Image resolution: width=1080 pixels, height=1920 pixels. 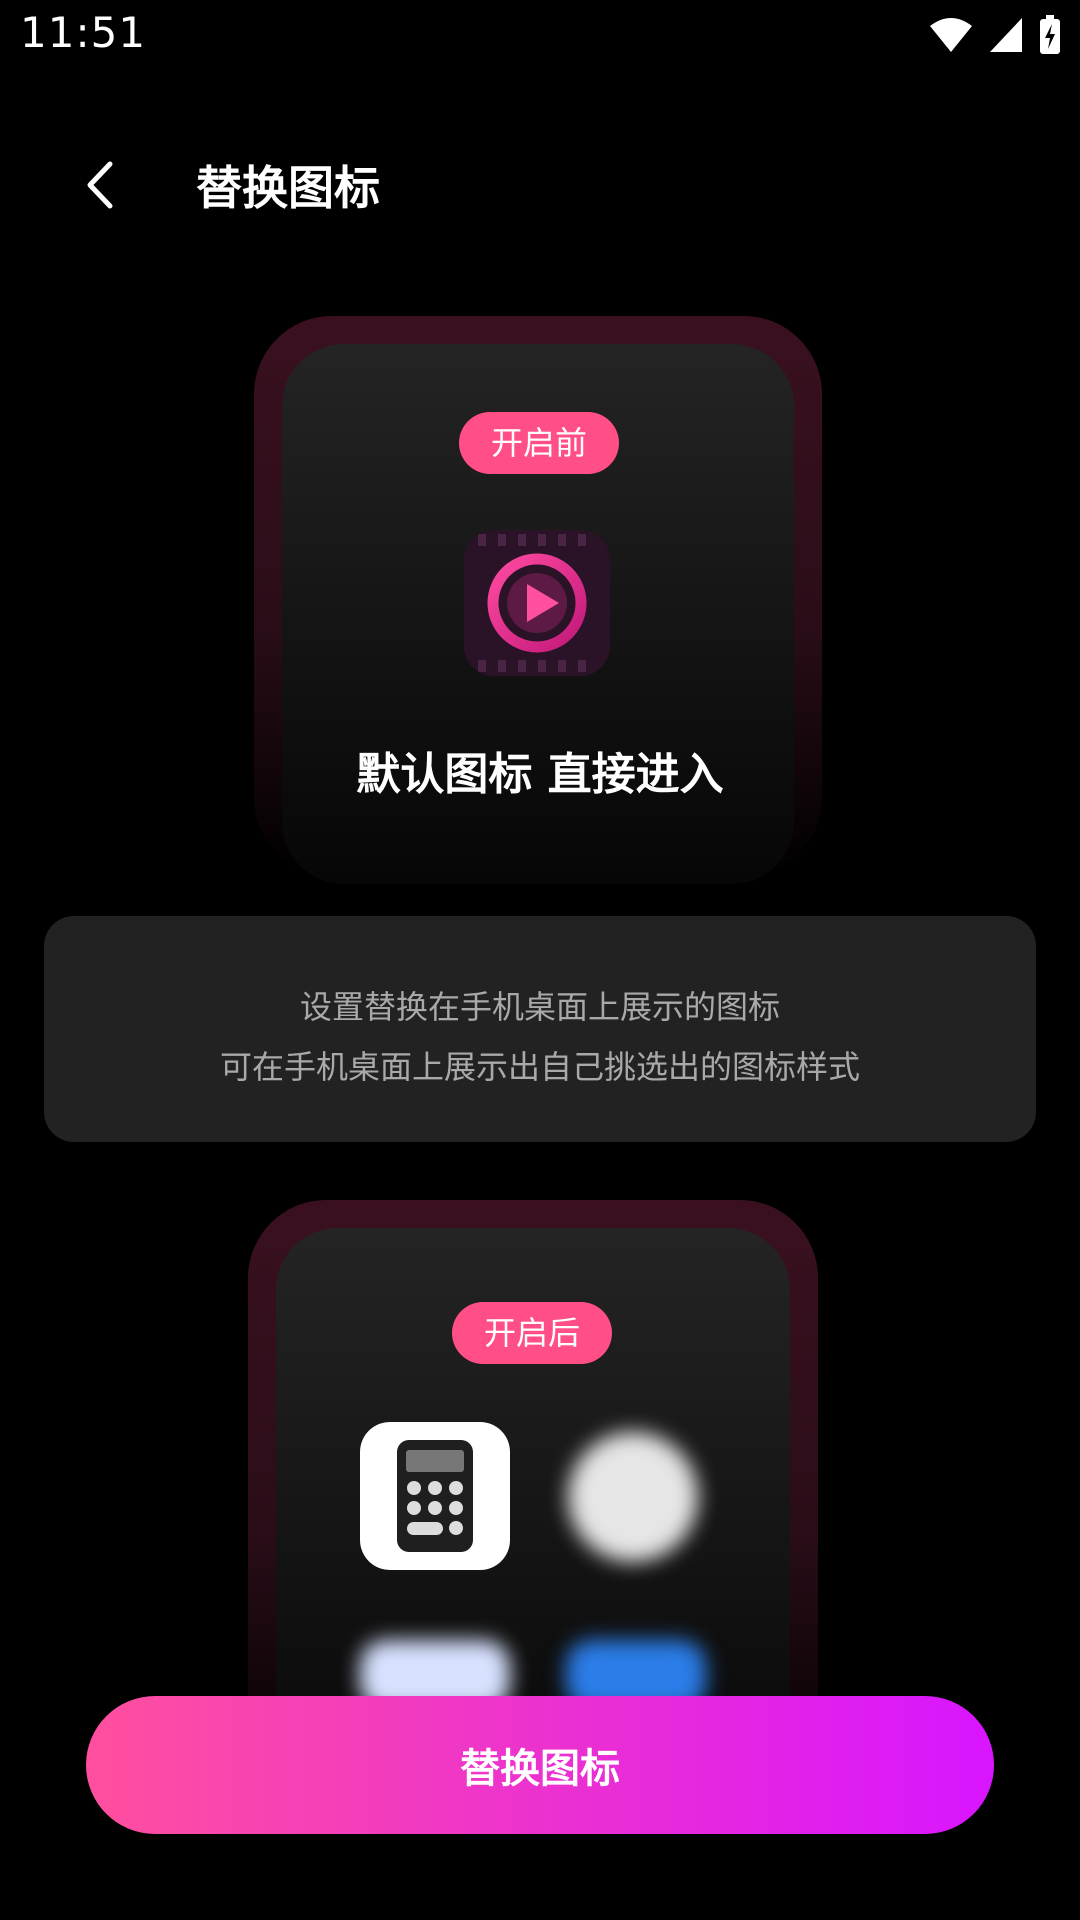 I want to click on wifi-icon, so click(x=951, y=35).